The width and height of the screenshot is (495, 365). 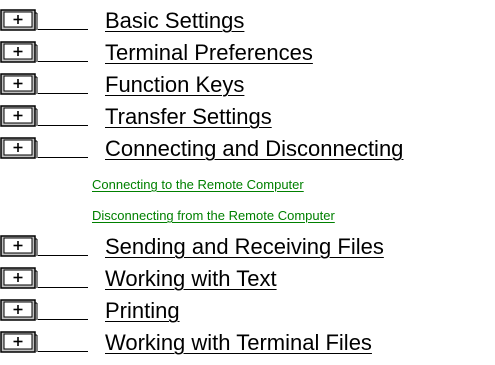 I want to click on topic-terminal-preferences: Terminal Preferences, so click(x=160, y=50).